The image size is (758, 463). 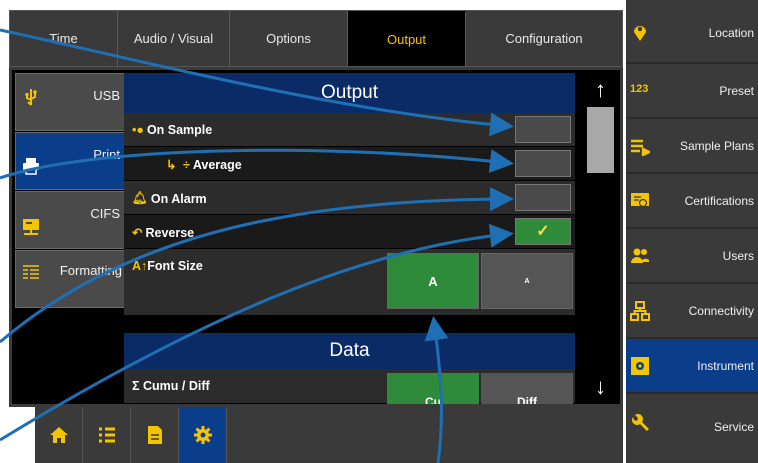 I want to click on preset-123-icon: 123, so click(x=639, y=89).